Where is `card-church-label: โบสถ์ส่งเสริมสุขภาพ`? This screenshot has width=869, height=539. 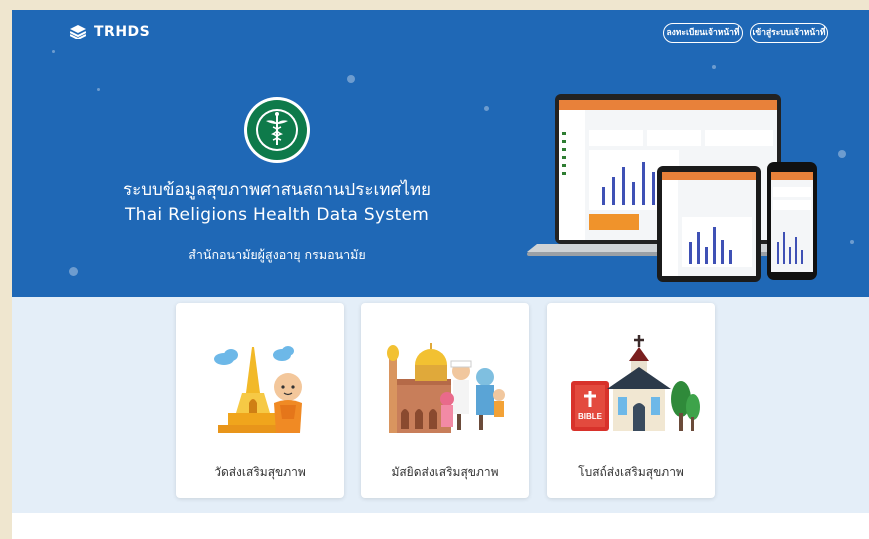
card-church-label: โบสถ์ส่งเสริมสุขภาพ is located at coordinates (631, 472).